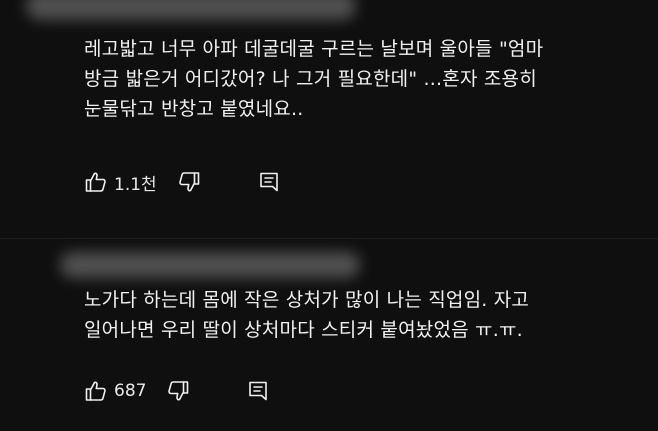 This screenshot has width=658, height=431. I want to click on like-count: 1.1천, so click(135, 184).